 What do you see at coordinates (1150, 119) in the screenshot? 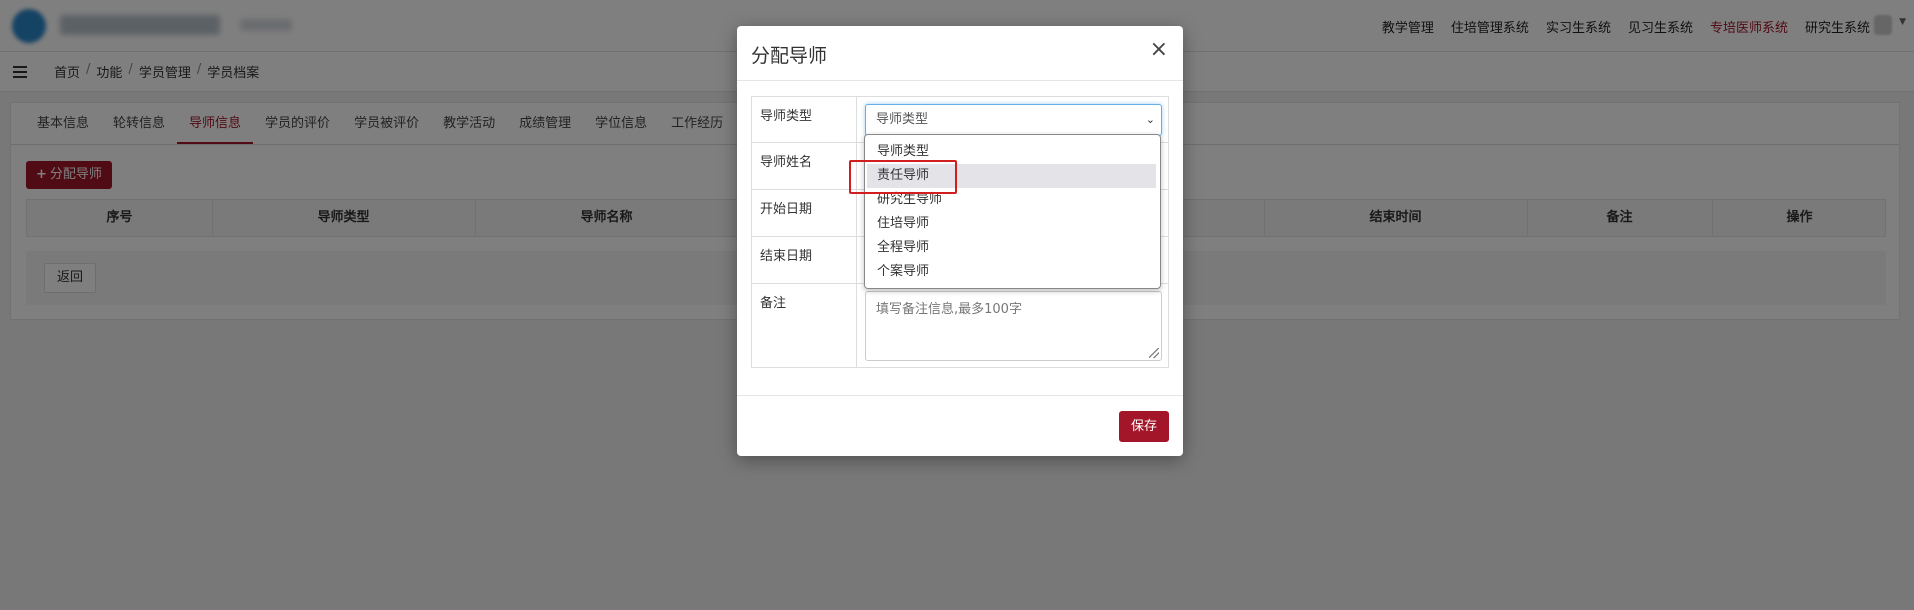
I see `chevron-down-icon: ⌄` at bounding box center [1150, 119].